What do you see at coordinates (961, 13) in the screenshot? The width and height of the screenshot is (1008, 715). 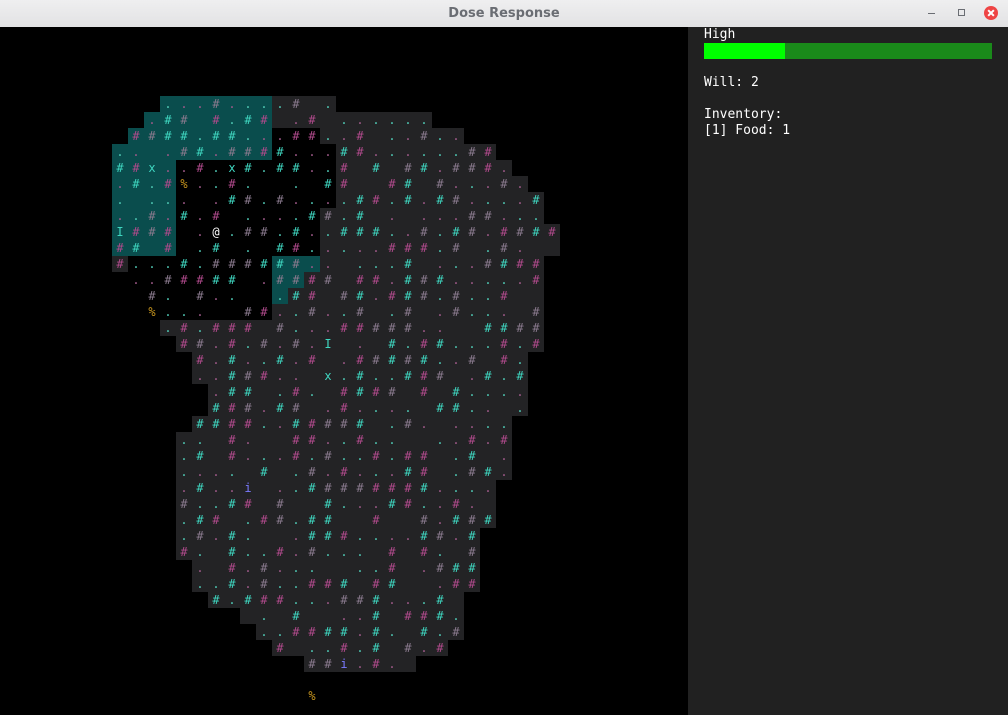 I see `maximize-icon` at bounding box center [961, 13].